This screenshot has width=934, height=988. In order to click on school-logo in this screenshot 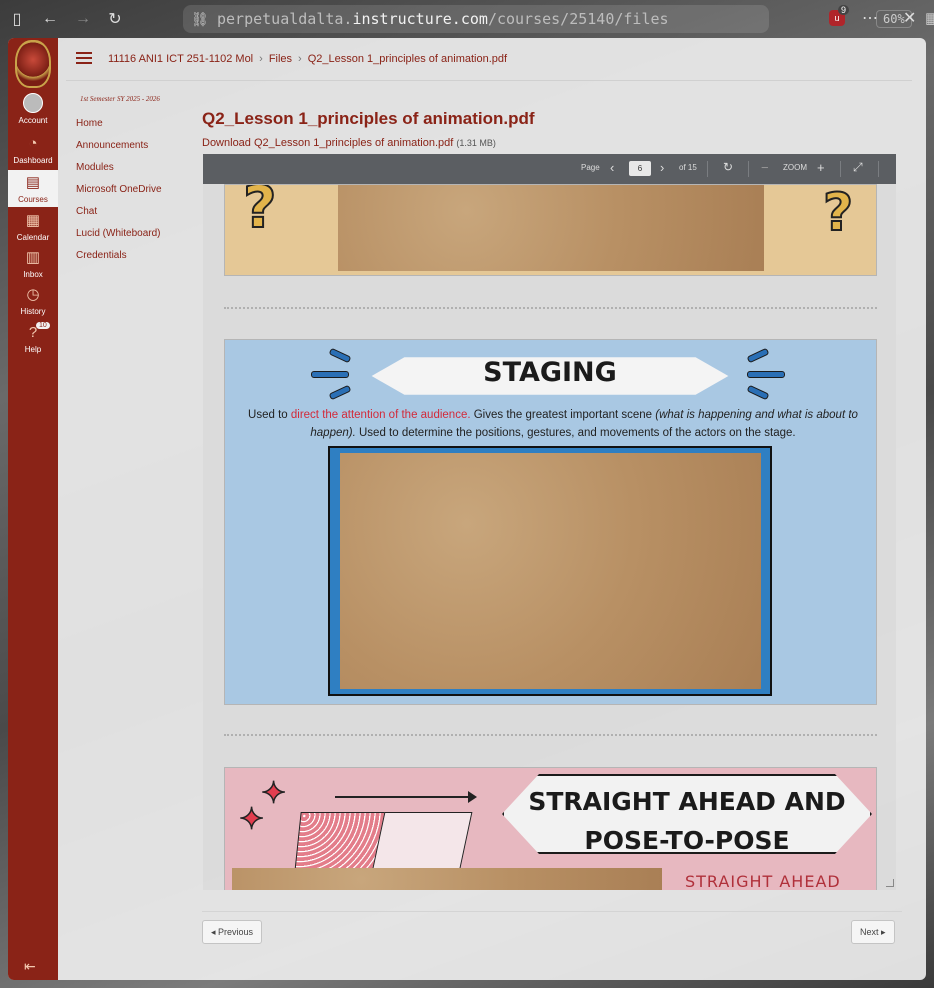, I will do `click(33, 64)`.